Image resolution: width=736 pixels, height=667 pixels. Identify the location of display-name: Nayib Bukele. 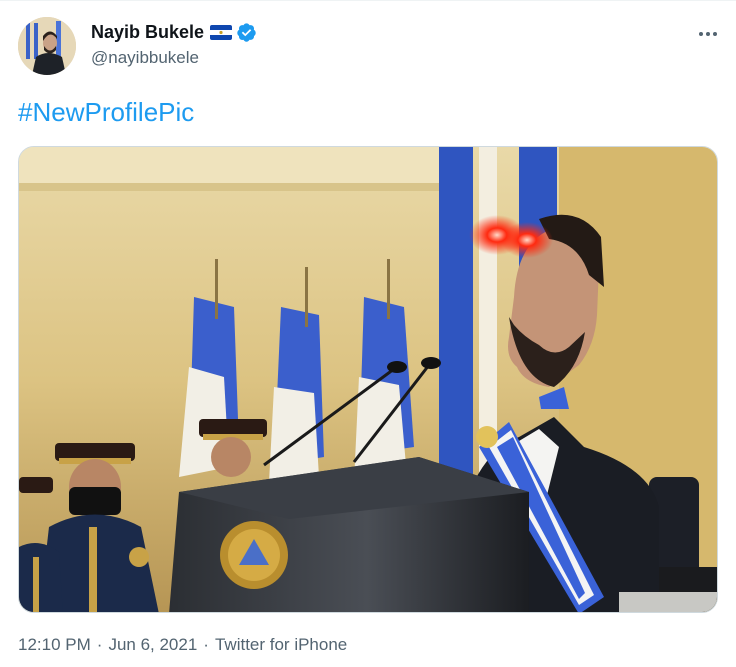
(147, 32).